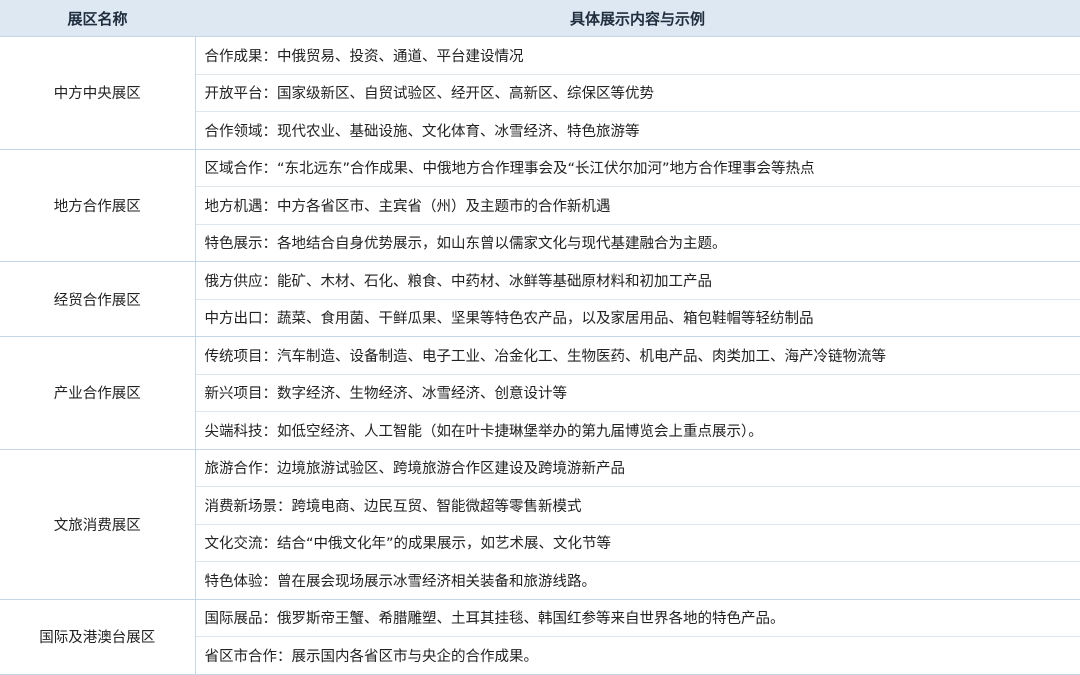  I want to click on content-cell: 特色展示：各地结合自身优势展示，如山东曾以儒家文化与现代基建融合为主题。, so click(637, 242).